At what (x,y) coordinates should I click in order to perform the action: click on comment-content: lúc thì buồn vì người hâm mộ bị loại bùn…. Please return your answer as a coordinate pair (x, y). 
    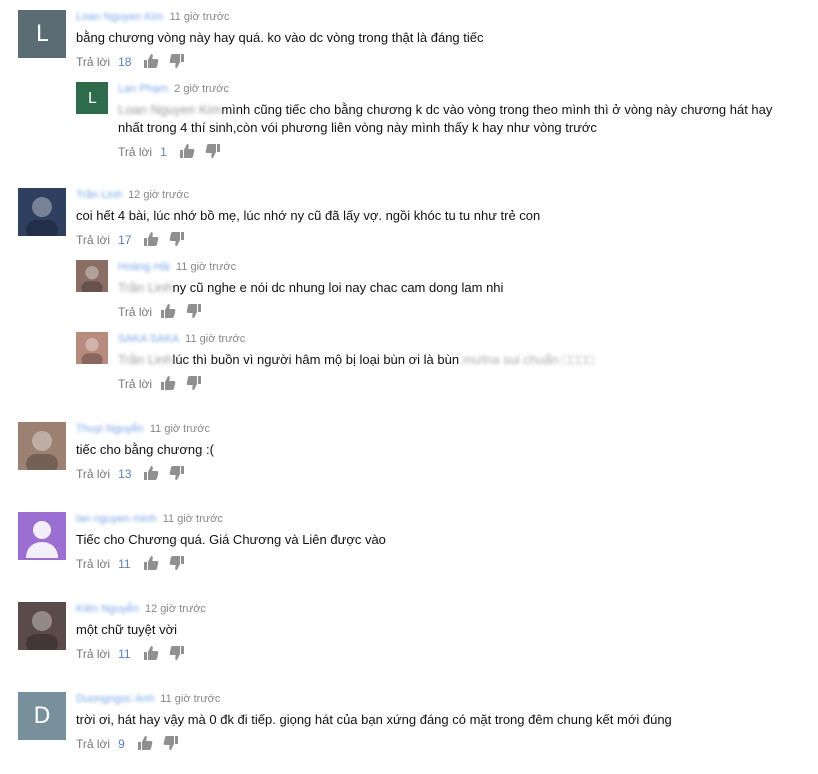
    Looking at the image, I should click on (316, 359).